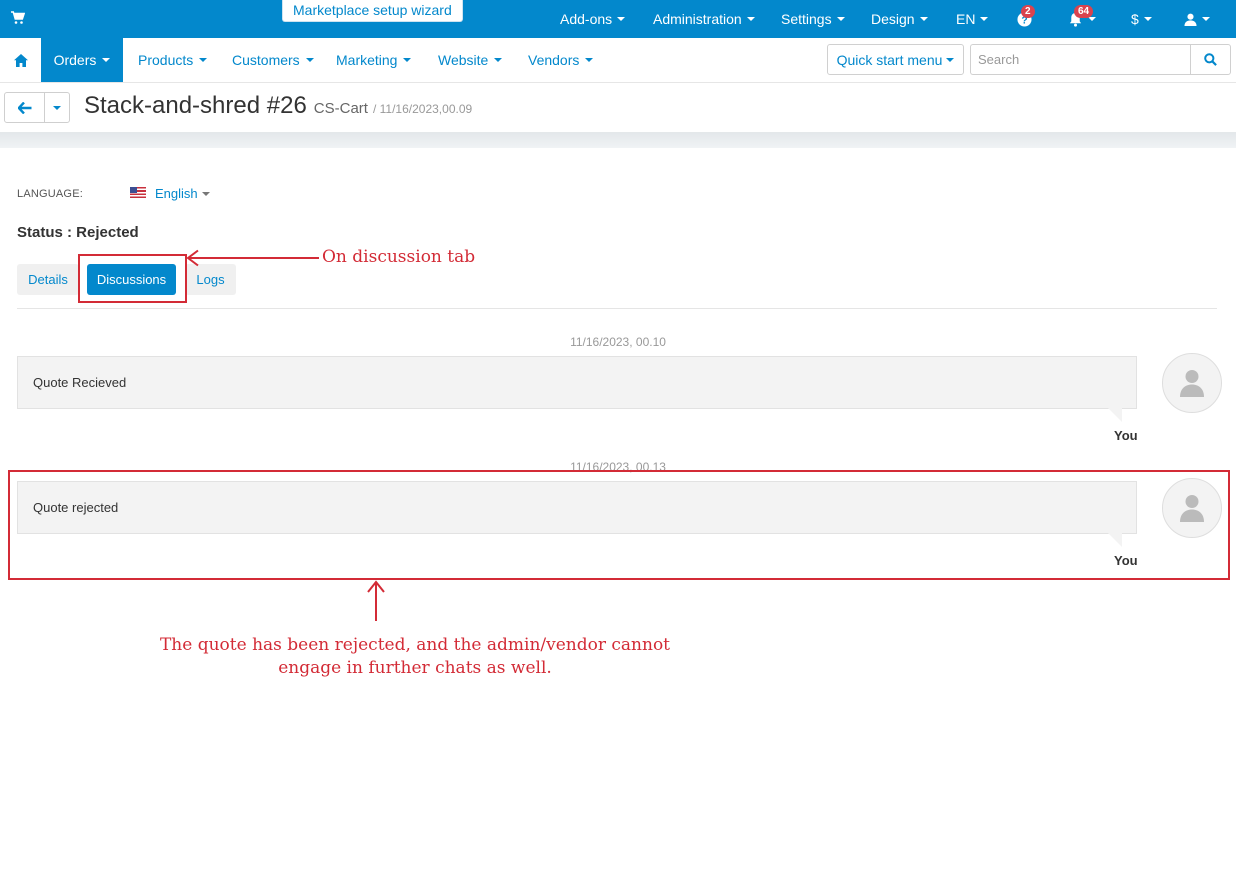  I want to click on status-text: Status : Rejected, so click(78, 232).